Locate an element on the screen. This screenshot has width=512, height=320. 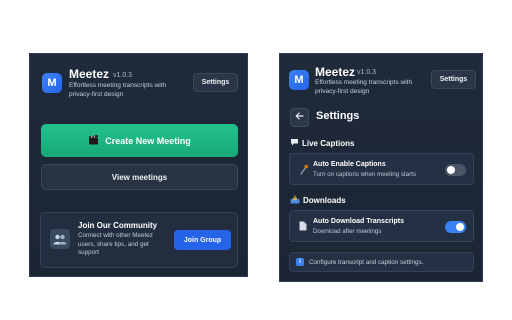
view-meetings-button: View meetings is located at coordinates (139, 177).